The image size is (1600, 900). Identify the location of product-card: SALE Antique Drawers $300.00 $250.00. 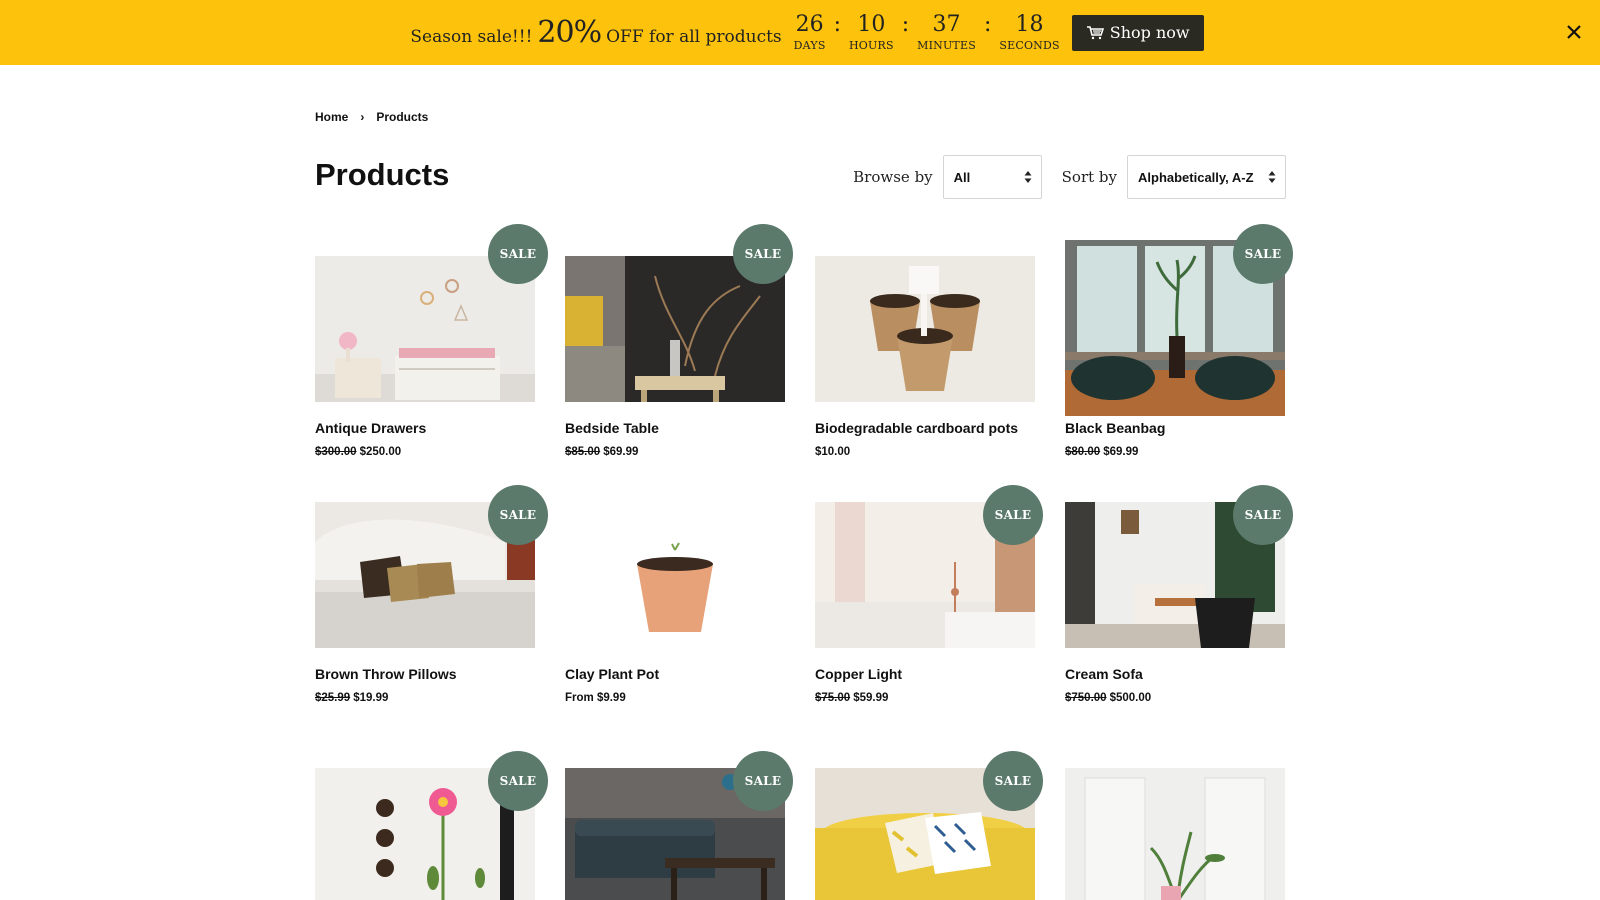
(431, 347).